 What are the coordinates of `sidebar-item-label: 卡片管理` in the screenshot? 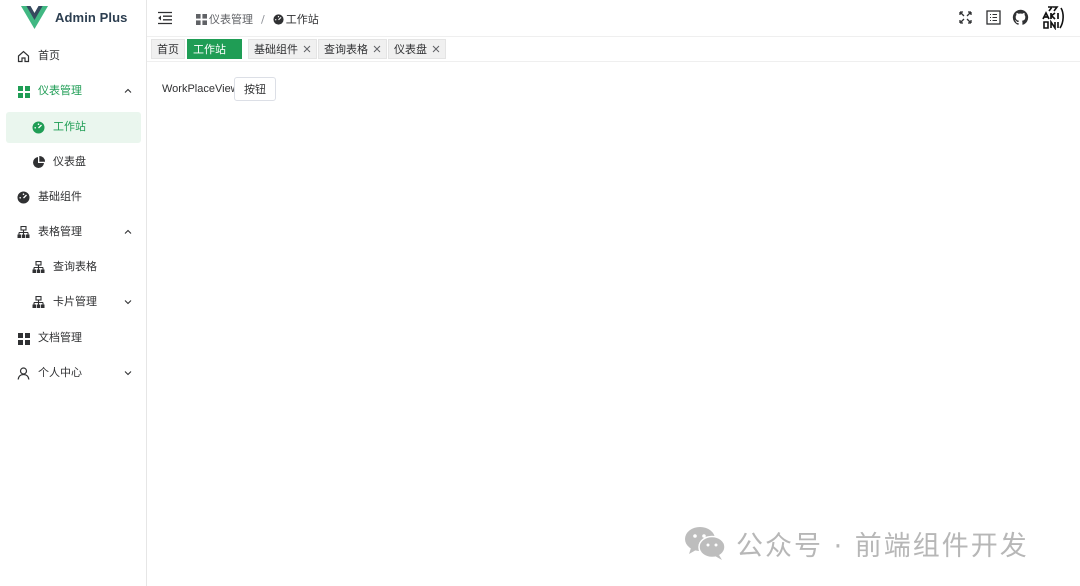 It's located at (75, 301).